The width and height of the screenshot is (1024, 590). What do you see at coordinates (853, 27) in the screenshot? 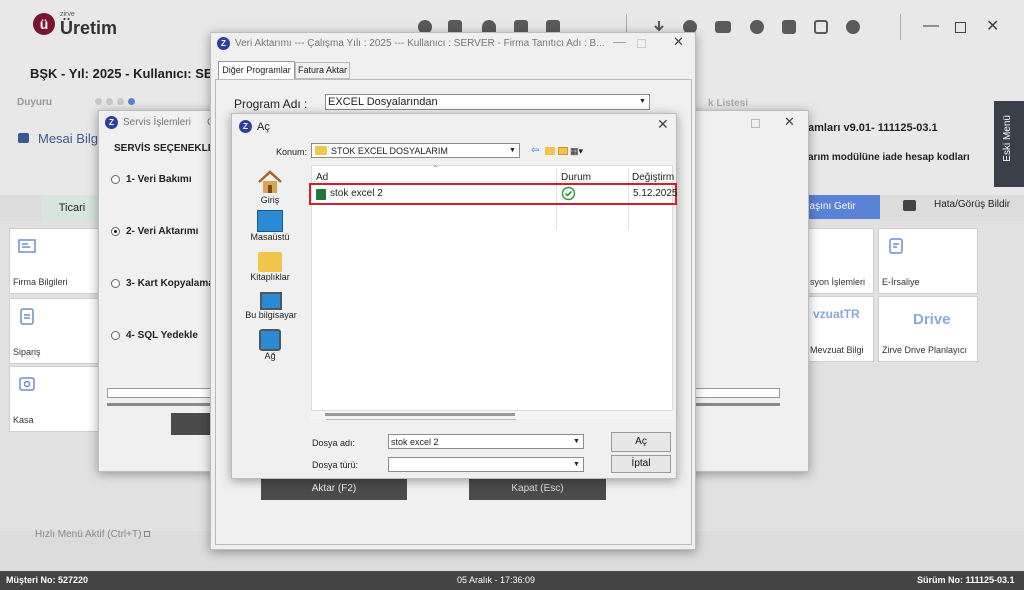
I see `help-icon` at bounding box center [853, 27].